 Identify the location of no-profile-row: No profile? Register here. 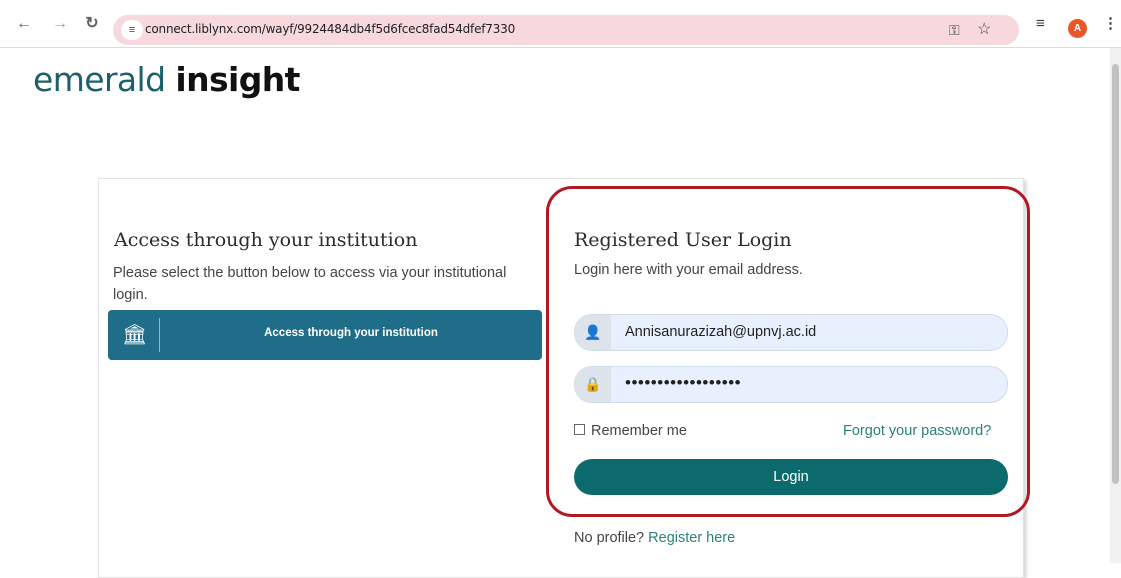
(654, 538).